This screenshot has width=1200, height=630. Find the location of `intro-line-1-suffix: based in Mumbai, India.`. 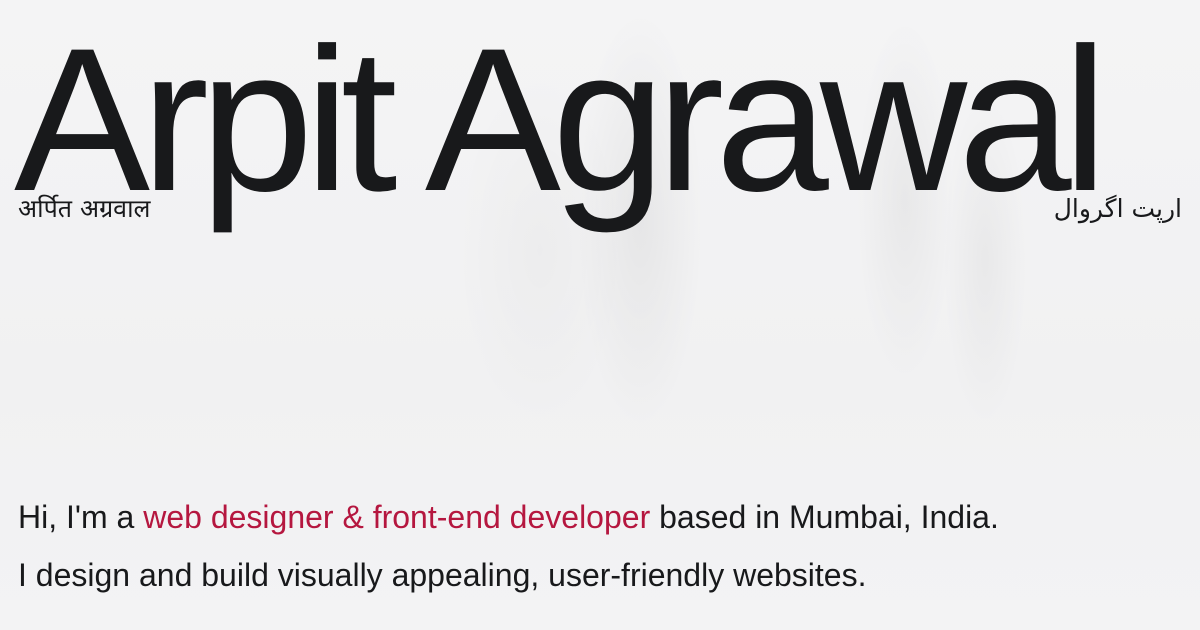

intro-line-1-suffix: based in Mumbai, India. is located at coordinates (824, 517).